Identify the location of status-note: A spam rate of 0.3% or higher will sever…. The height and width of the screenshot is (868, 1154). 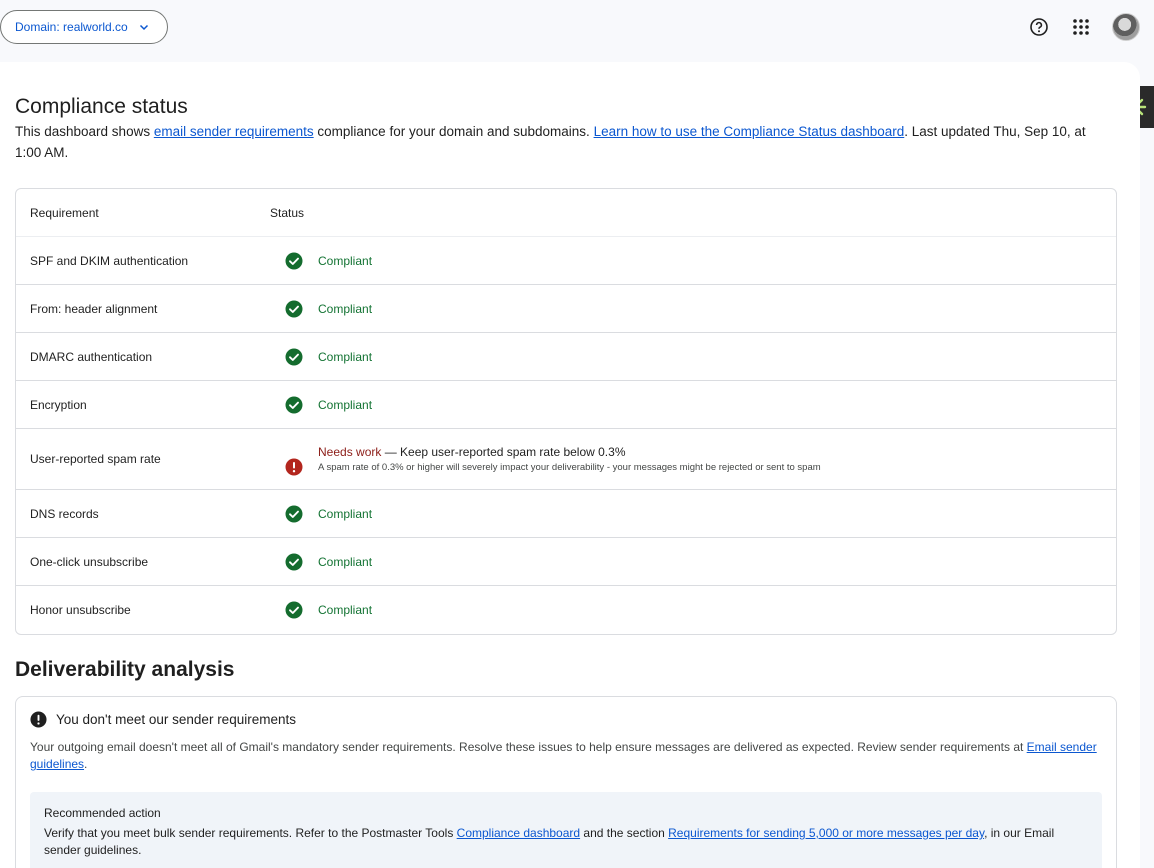
(569, 467).